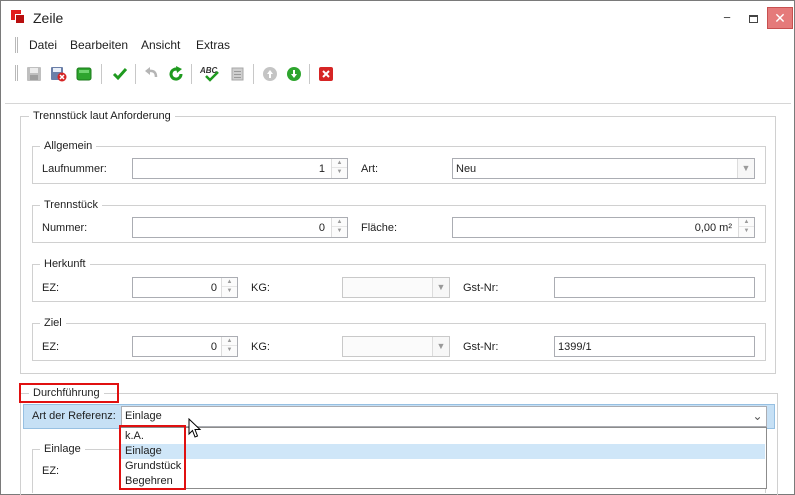 The width and height of the screenshot is (795, 495). What do you see at coordinates (58, 74) in the screenshot?
I see `save-close-icon` at bounding box center [58, 74].